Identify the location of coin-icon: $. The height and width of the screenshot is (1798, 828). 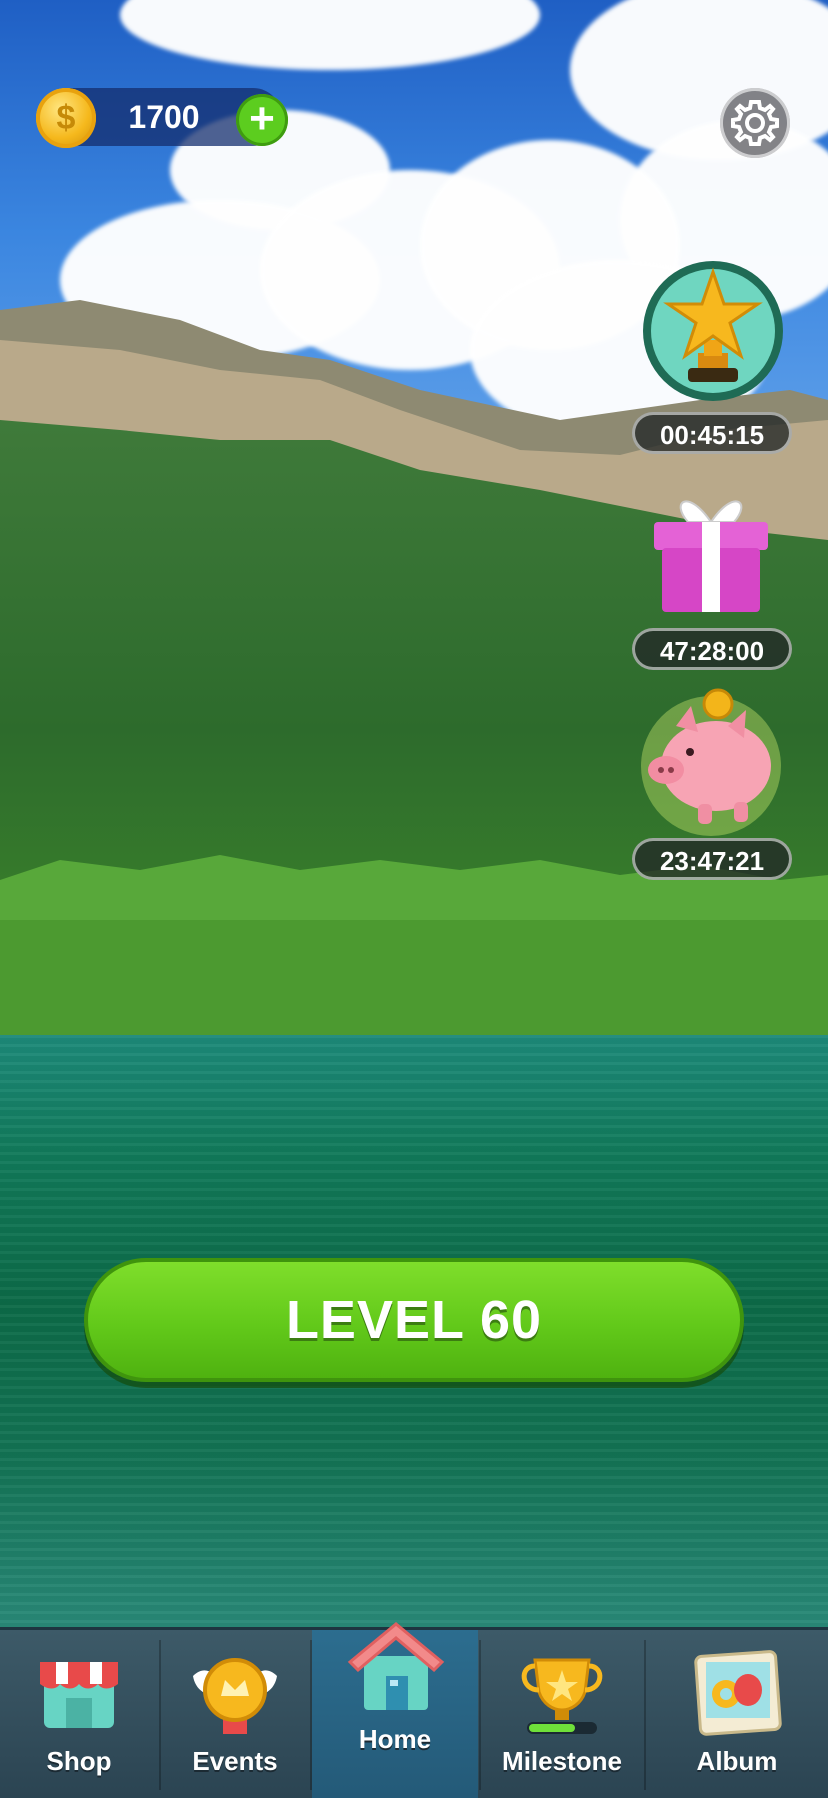
(66, 118).